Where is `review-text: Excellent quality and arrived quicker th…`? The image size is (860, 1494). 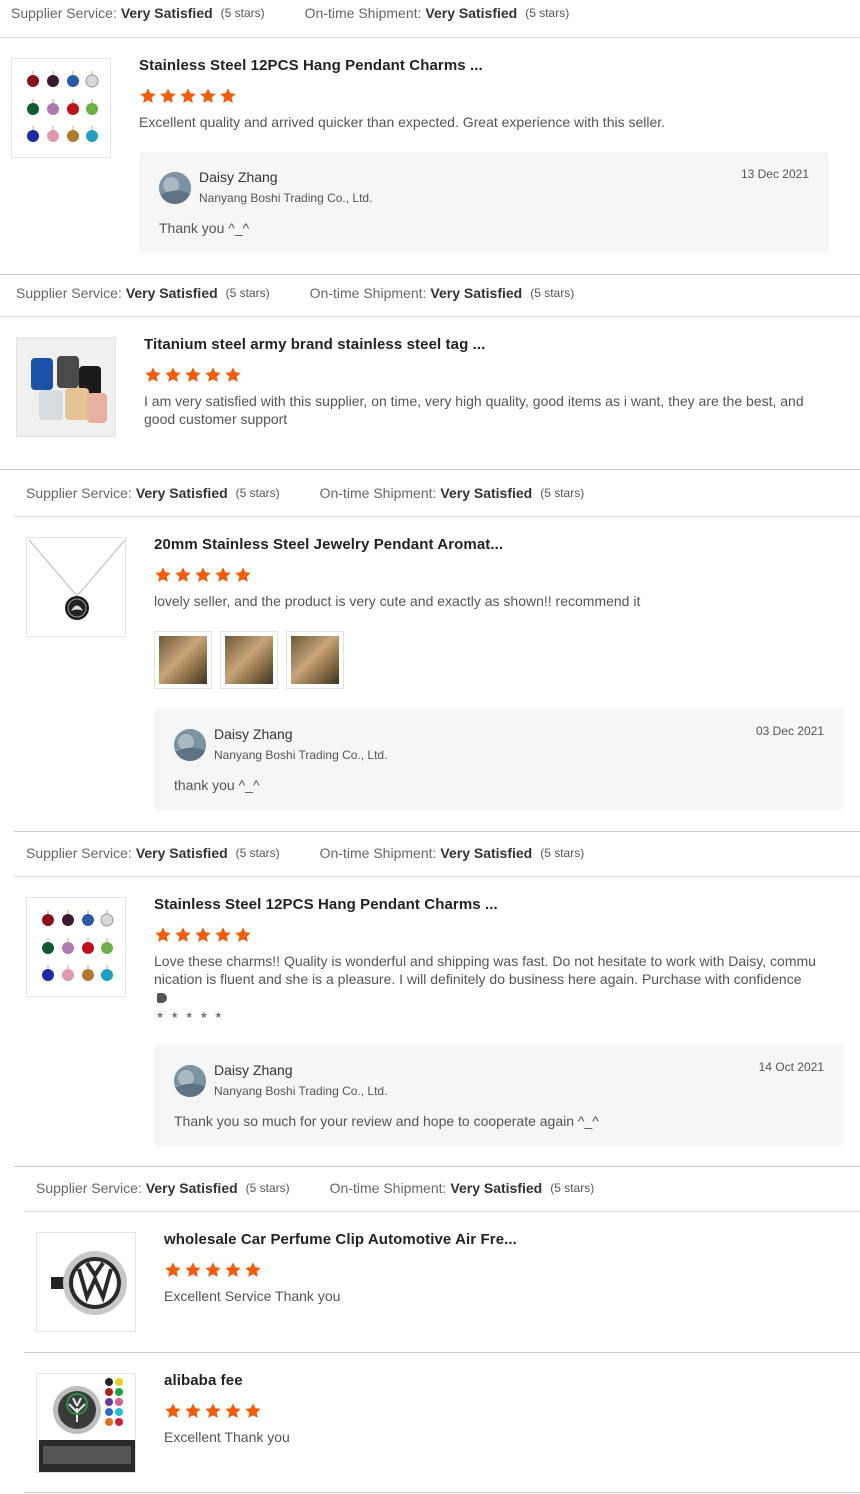
review-text: Excellent quality and arrived quicker th… is located at coordinates (402, 122).